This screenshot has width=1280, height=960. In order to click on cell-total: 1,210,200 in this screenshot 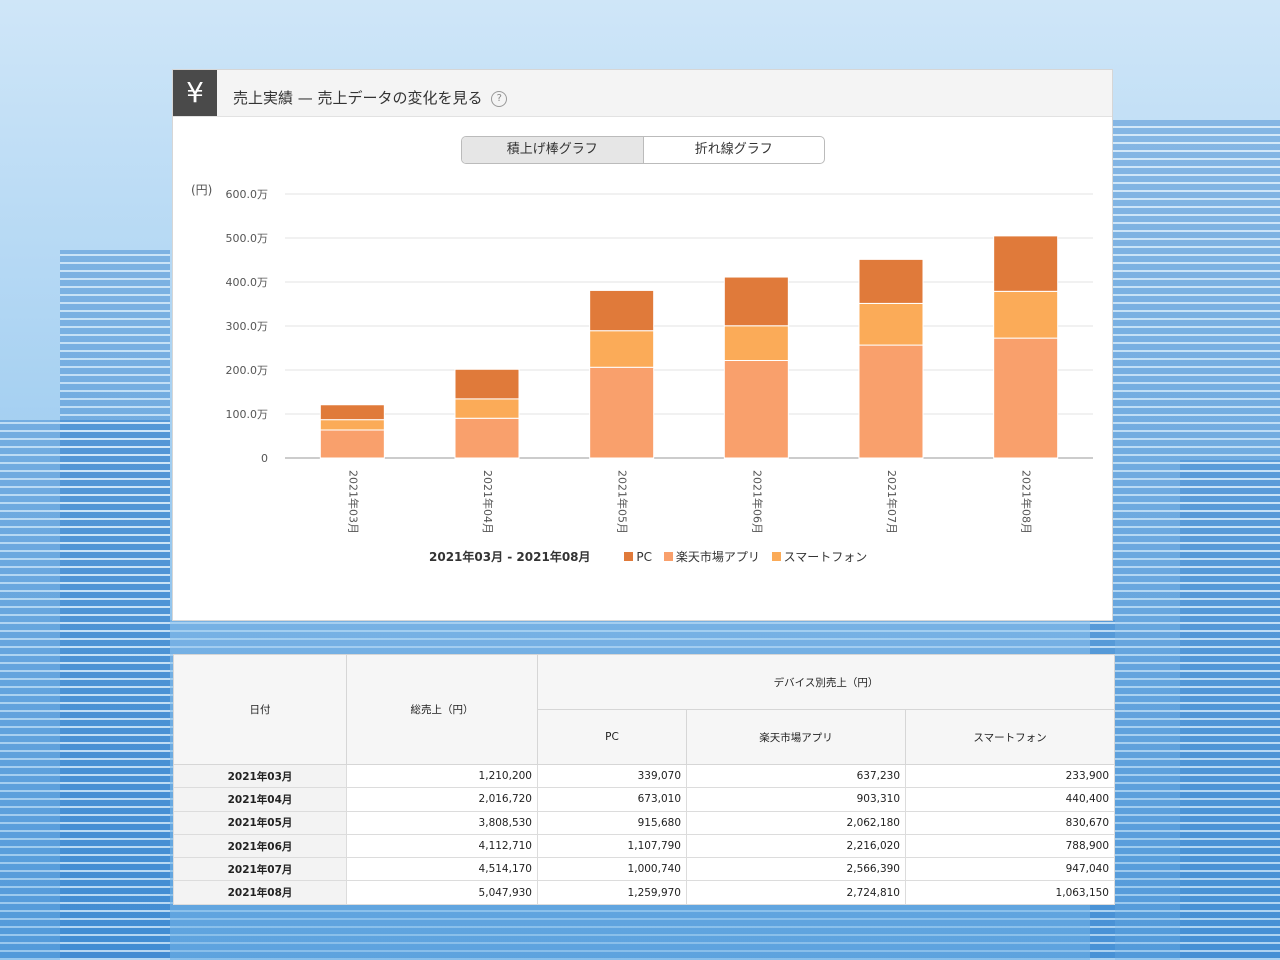, I will do `click(442, 776)`.